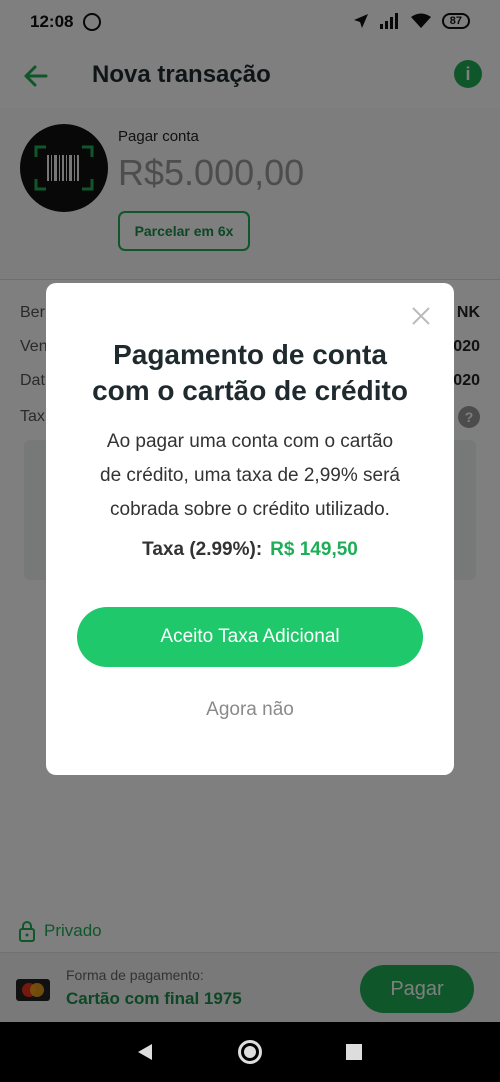 This screenshot has width=500, height=1082. I want to click on accept-fee-button: Aceito Taxa Adicional, so click(250, 637).